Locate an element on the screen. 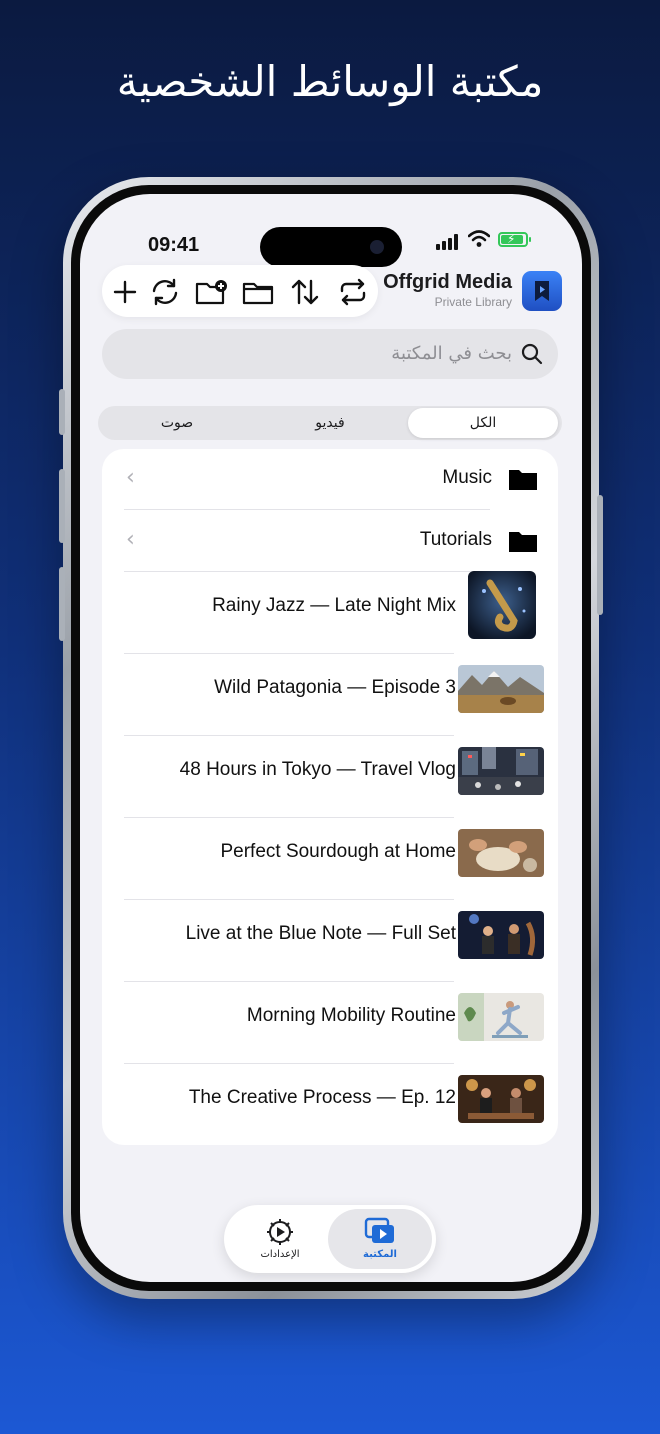 The image size is (660, 1434). segment-video: فيديو is located at coordinates (330, 423).